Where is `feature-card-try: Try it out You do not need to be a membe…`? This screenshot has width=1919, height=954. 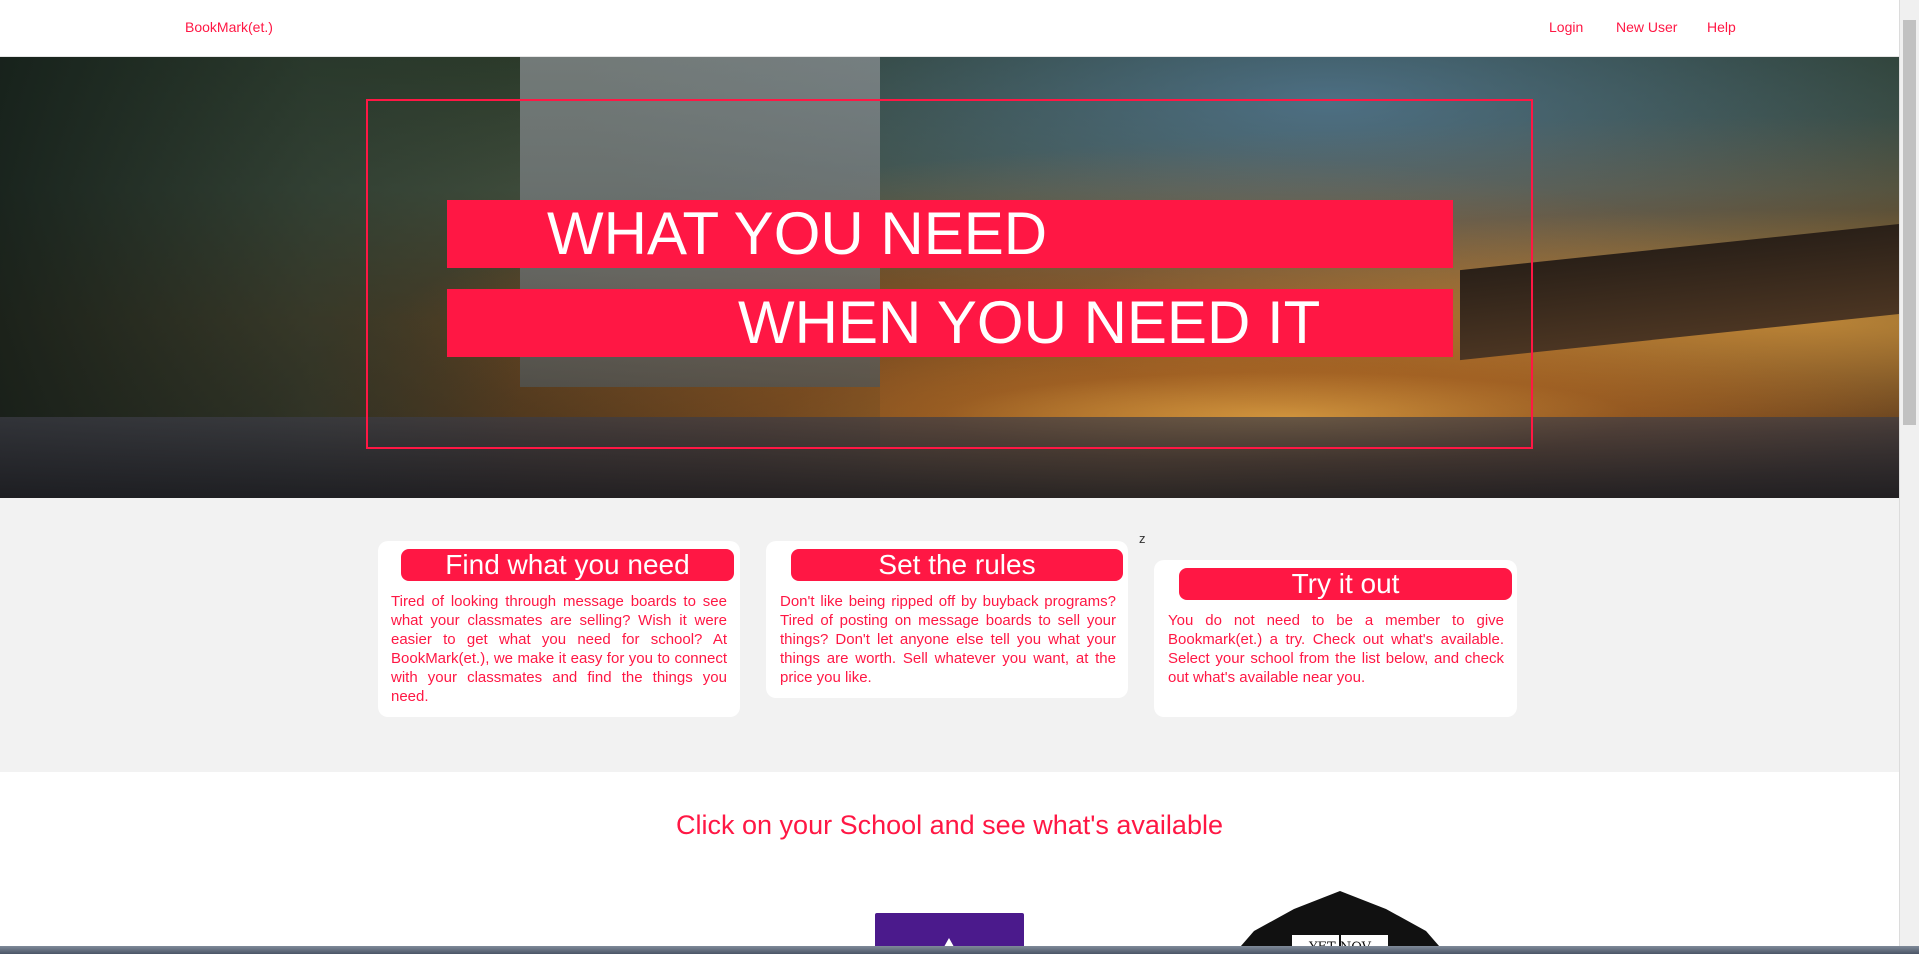
feature-card-try: Try it out You do not need to be a membe… is located at coordinates (1335, 638).